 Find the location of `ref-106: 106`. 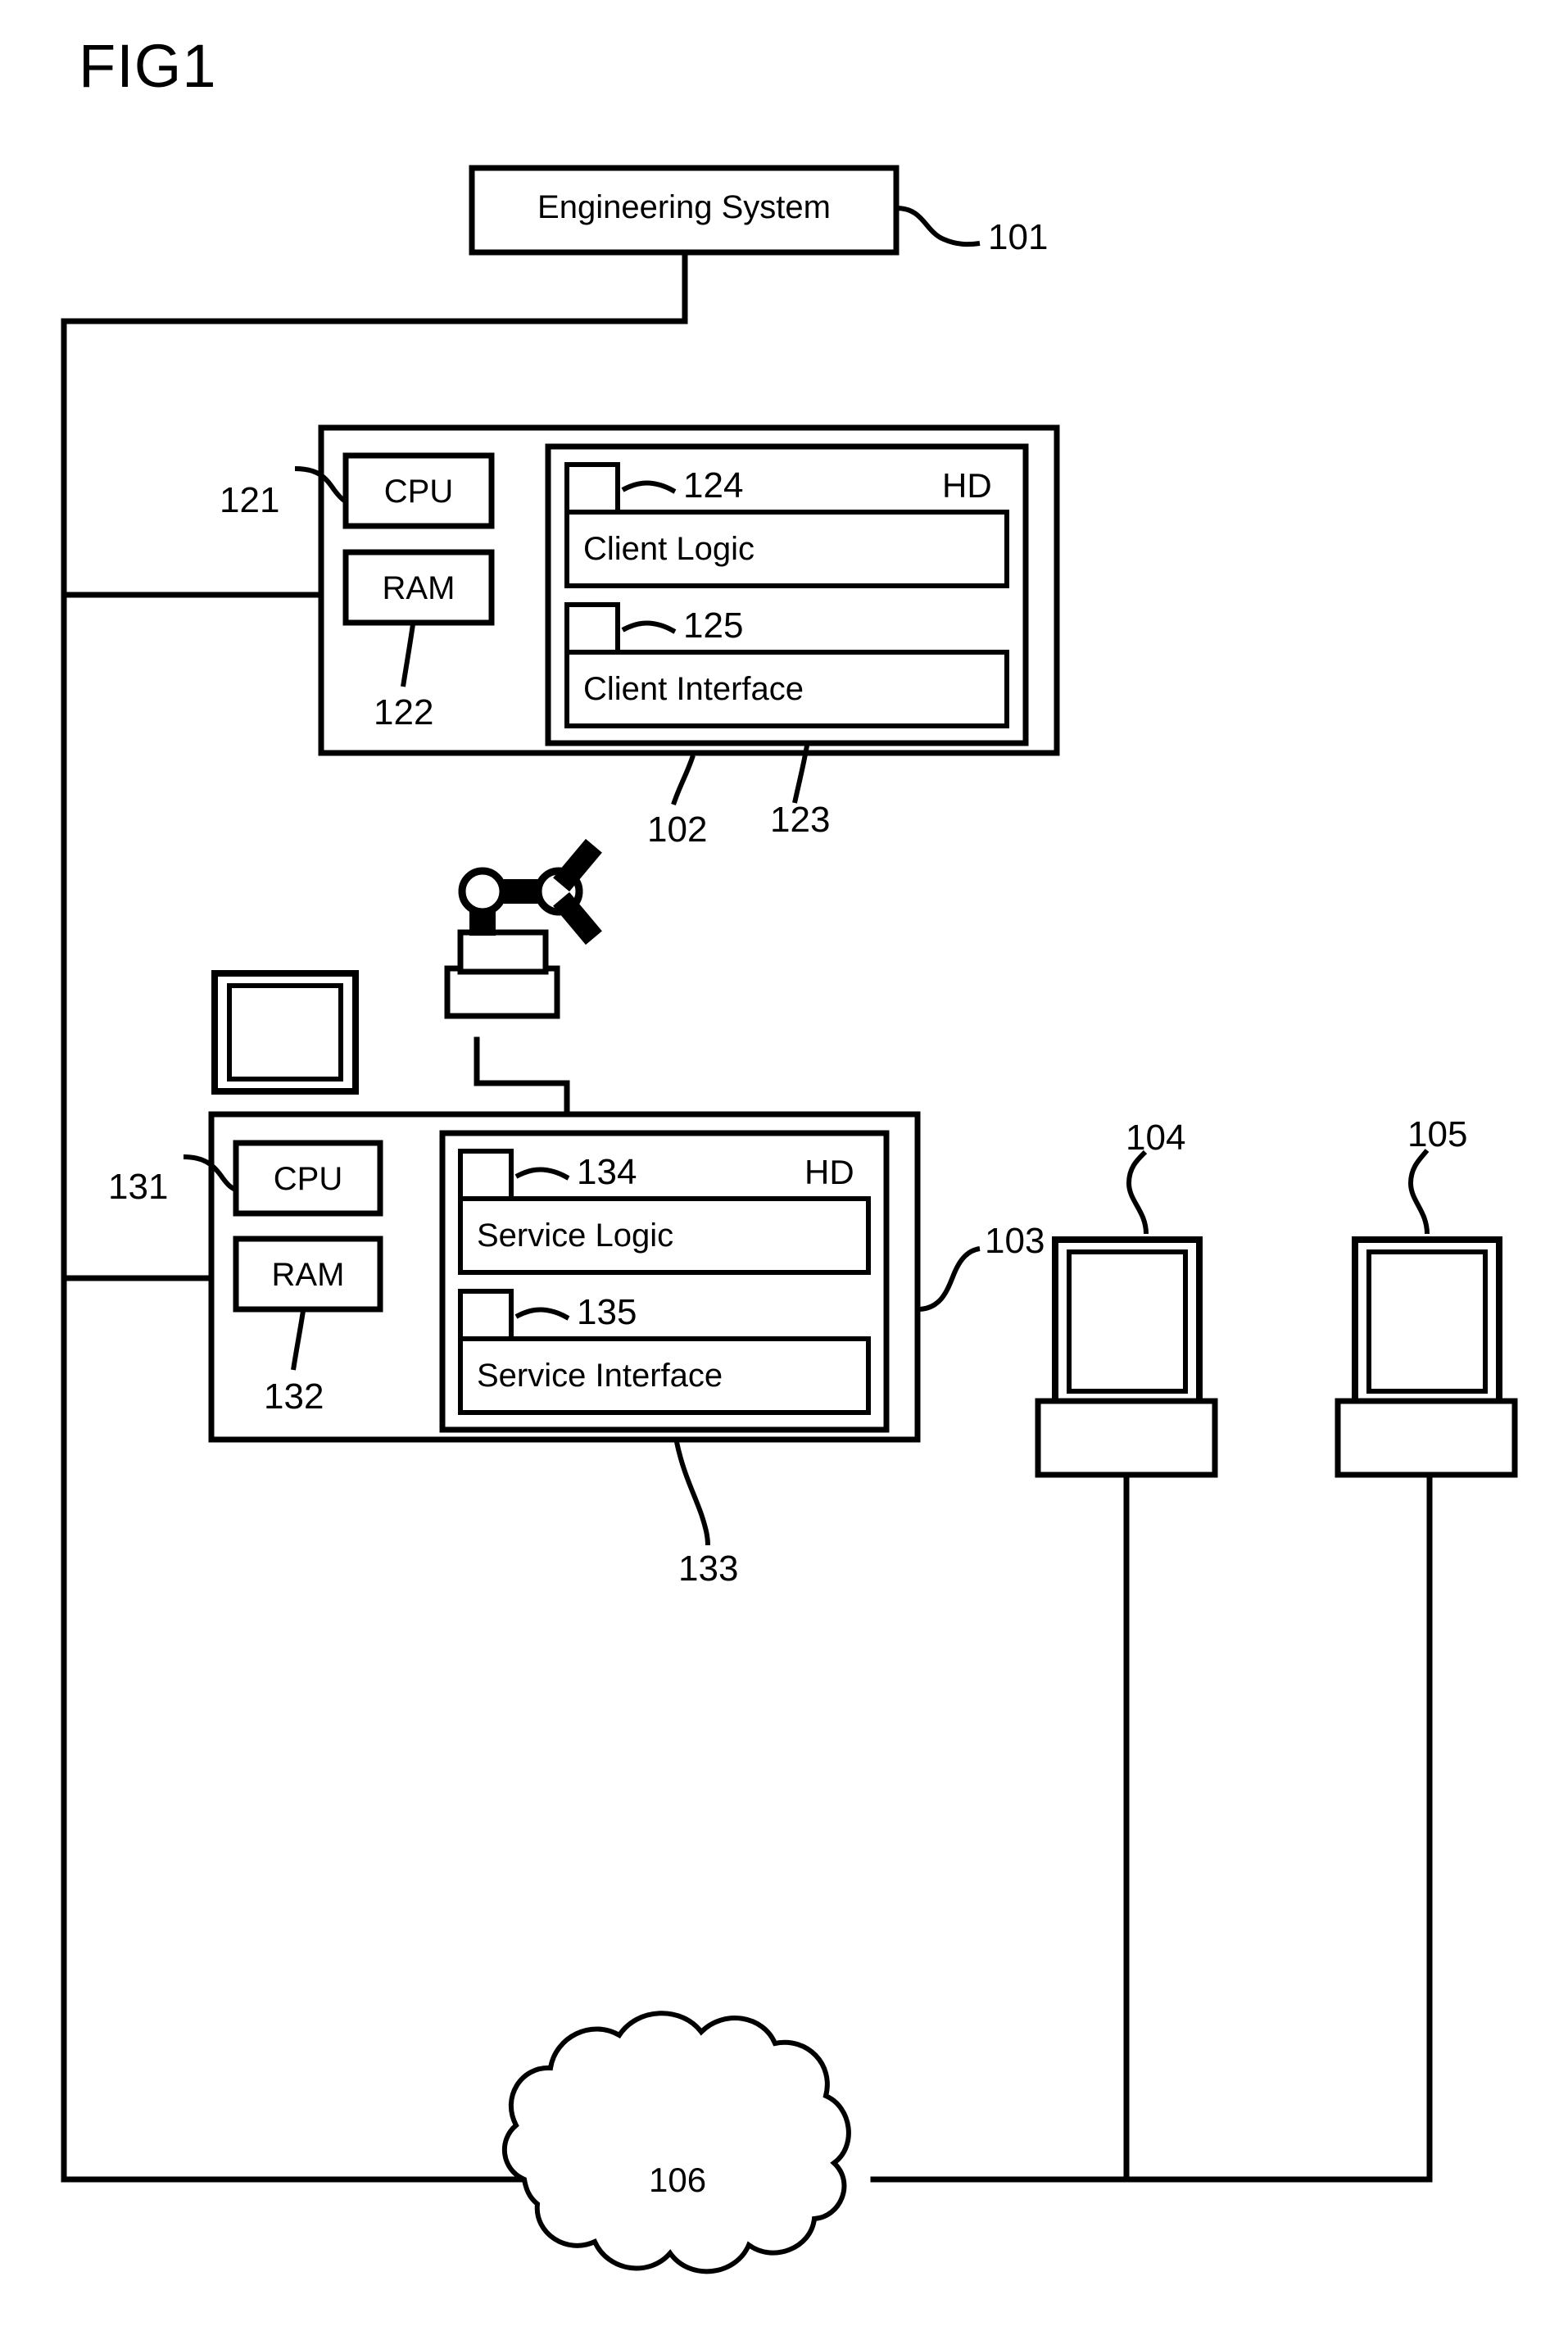

ref-106: 106 is located at coordinates (678, 2180).